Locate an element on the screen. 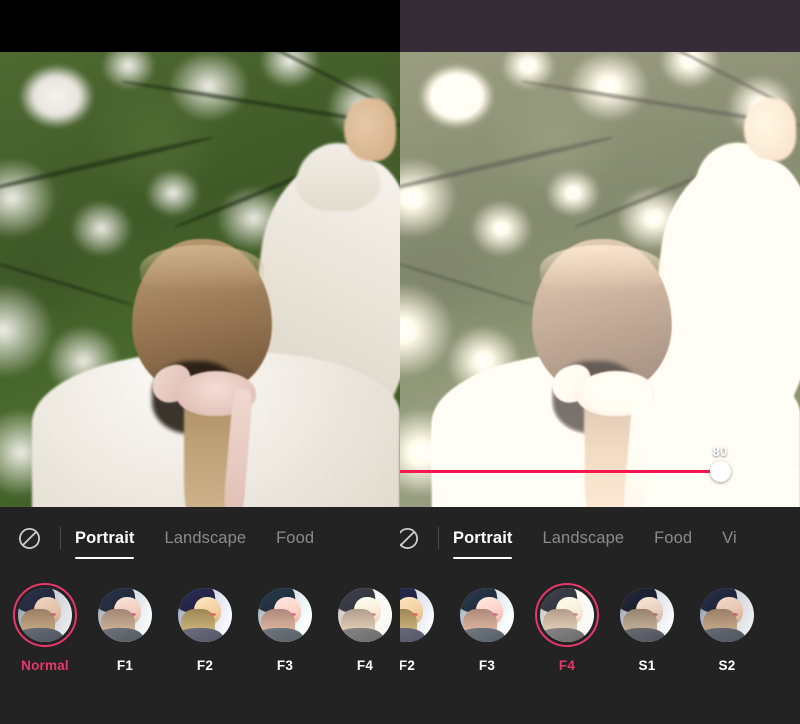  filter-item-s1: S1 is located at coordinates (647, 628).